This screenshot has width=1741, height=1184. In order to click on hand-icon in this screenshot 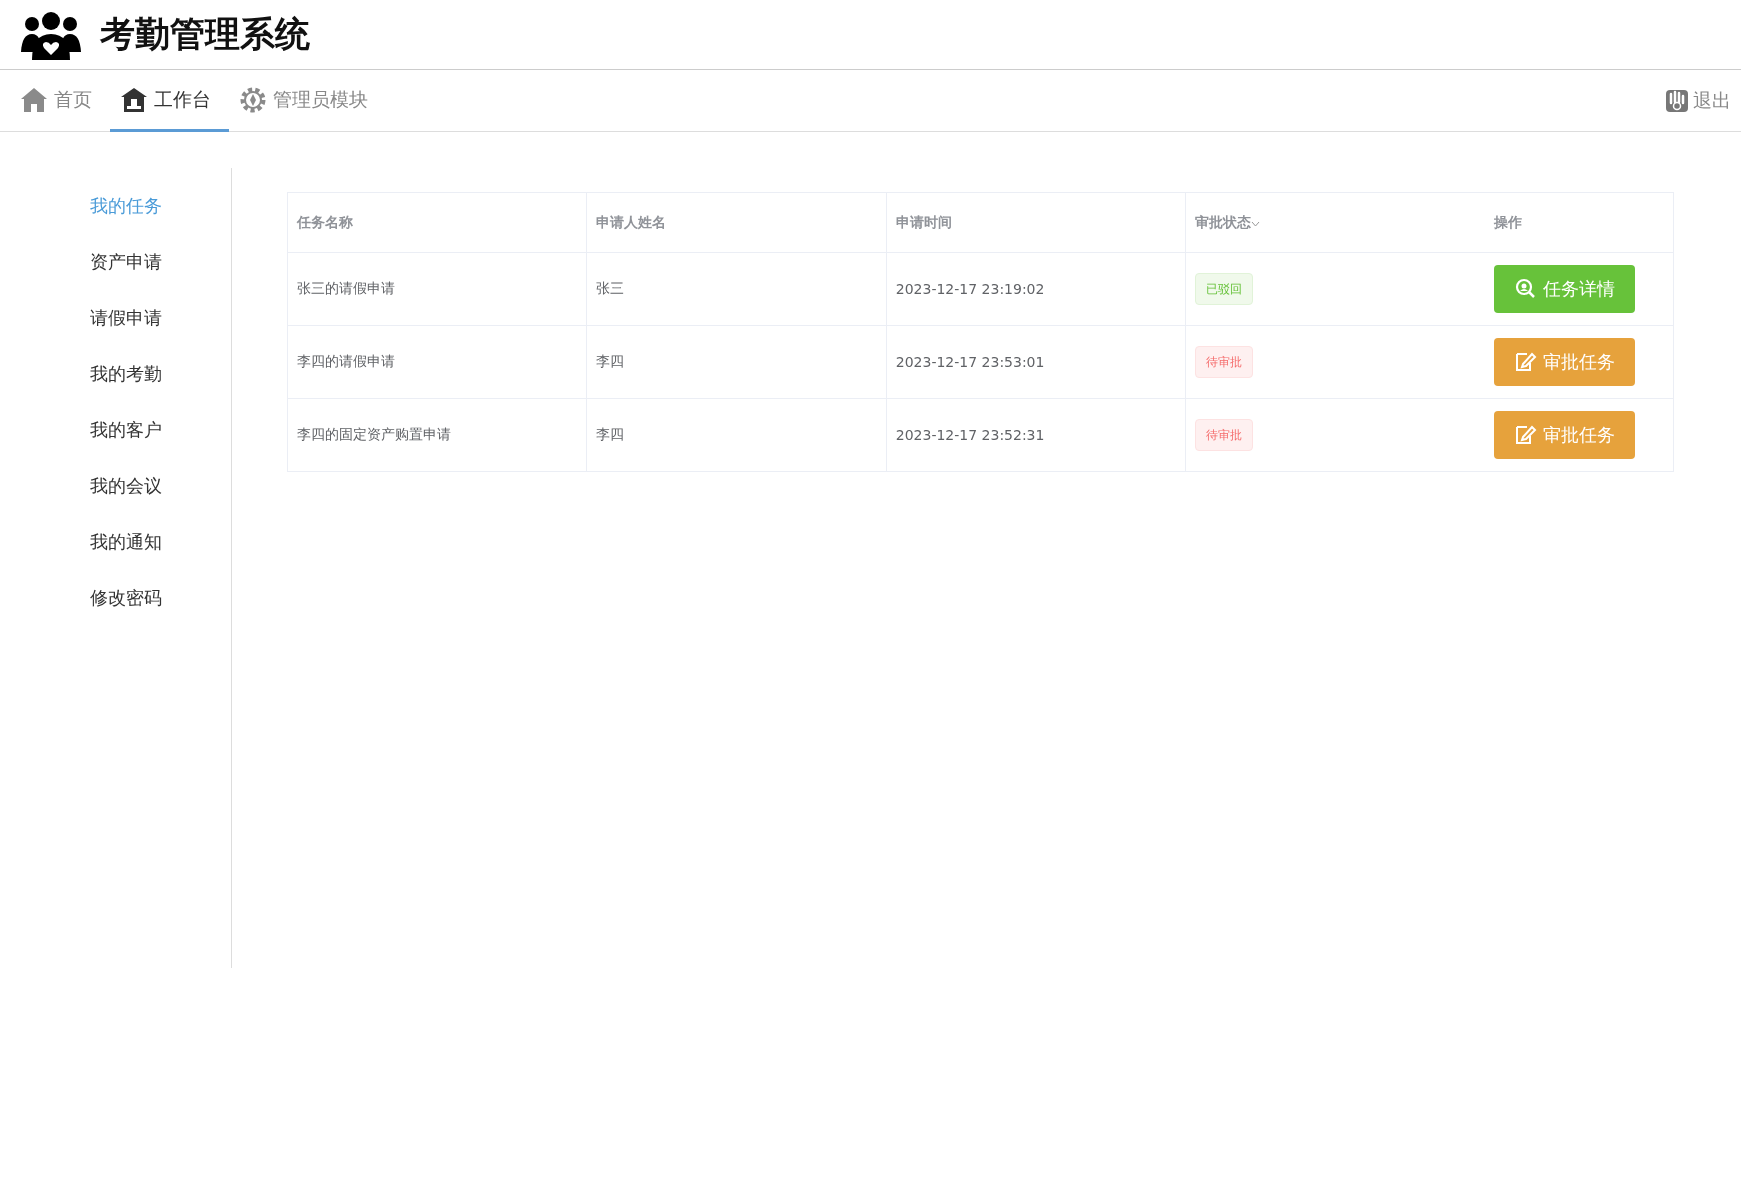, I will do `click(1677, 100)`.